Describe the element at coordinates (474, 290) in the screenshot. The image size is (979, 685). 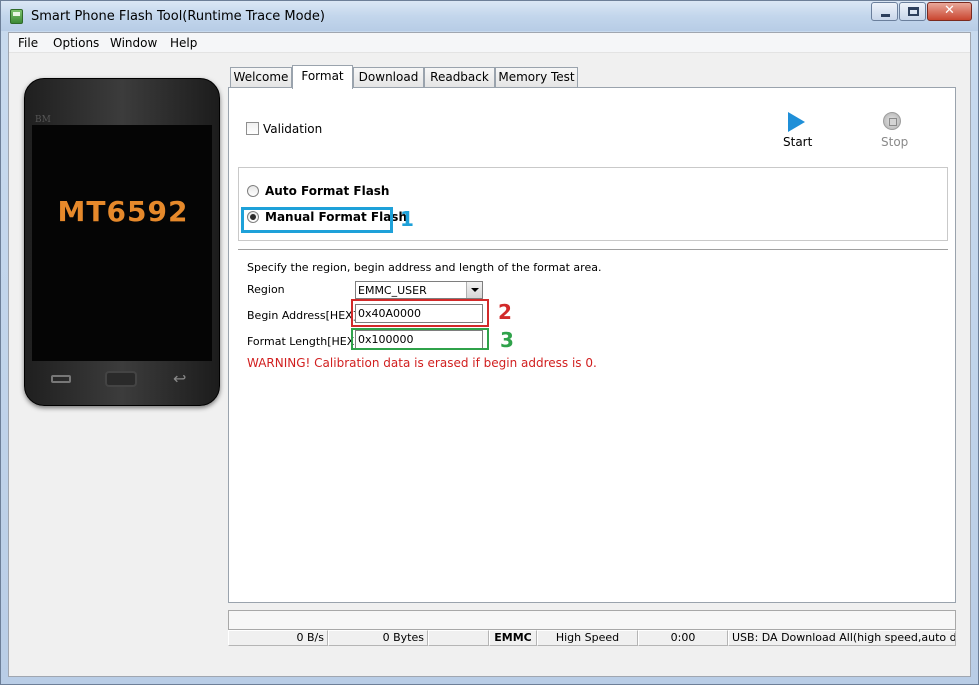
I see `chevron-down-icon` at that location.